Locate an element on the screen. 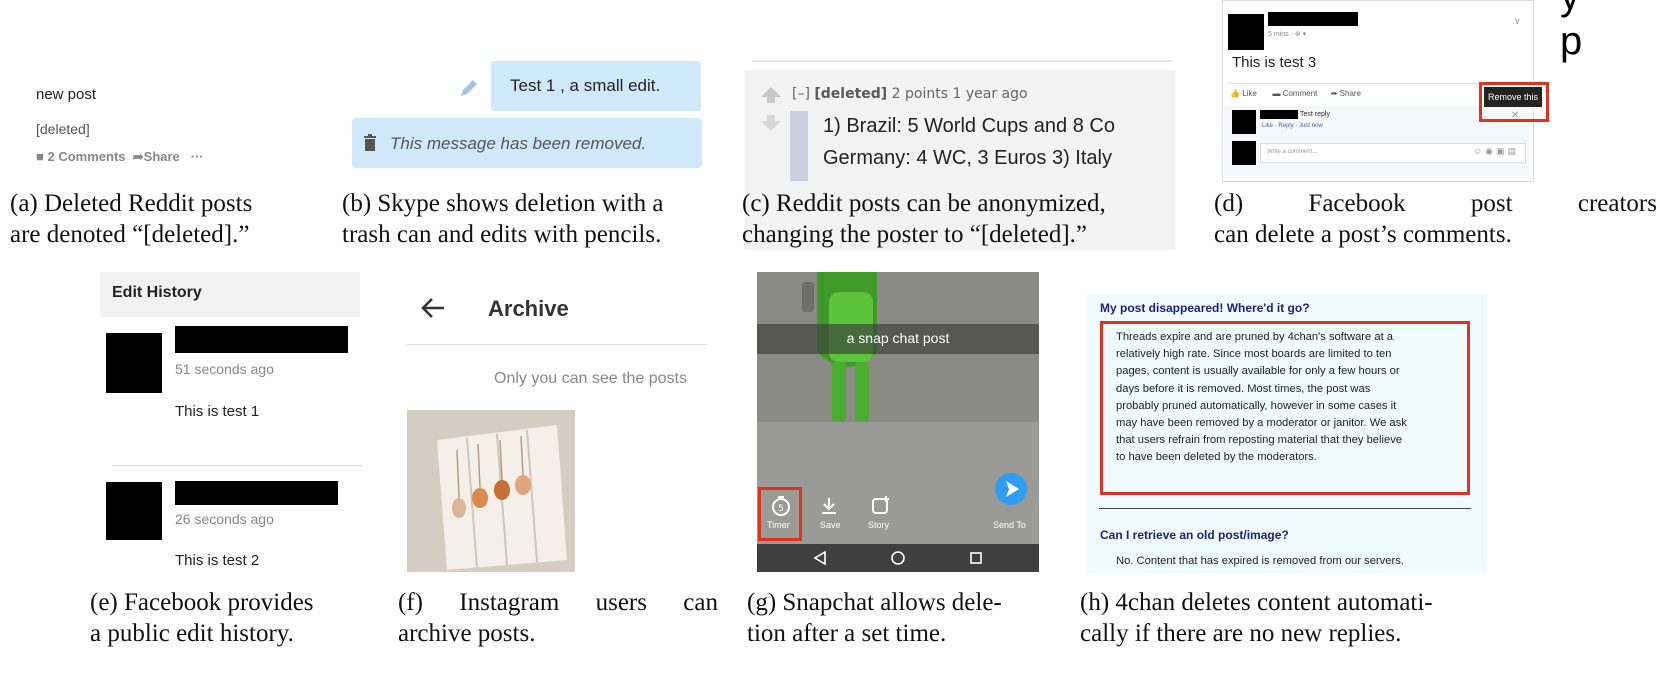  edit-2-text: This is test 2 is located at coordinates (217, 560).